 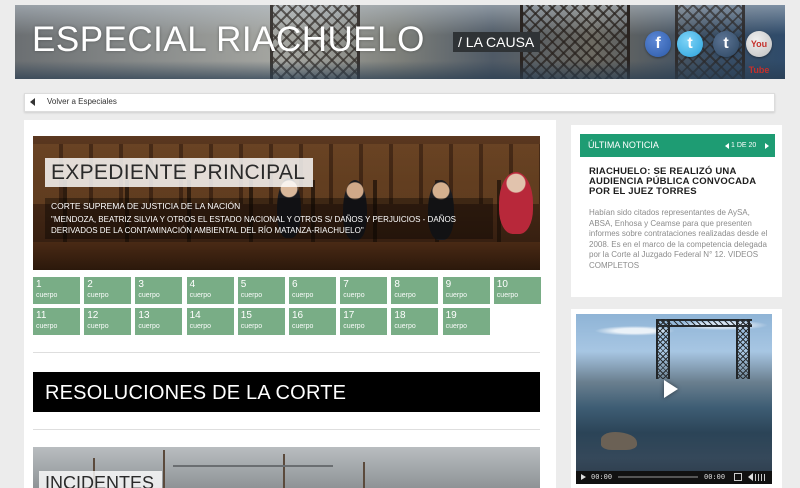 I want to click on fullscreen-icon, so click(x=738, y=477).